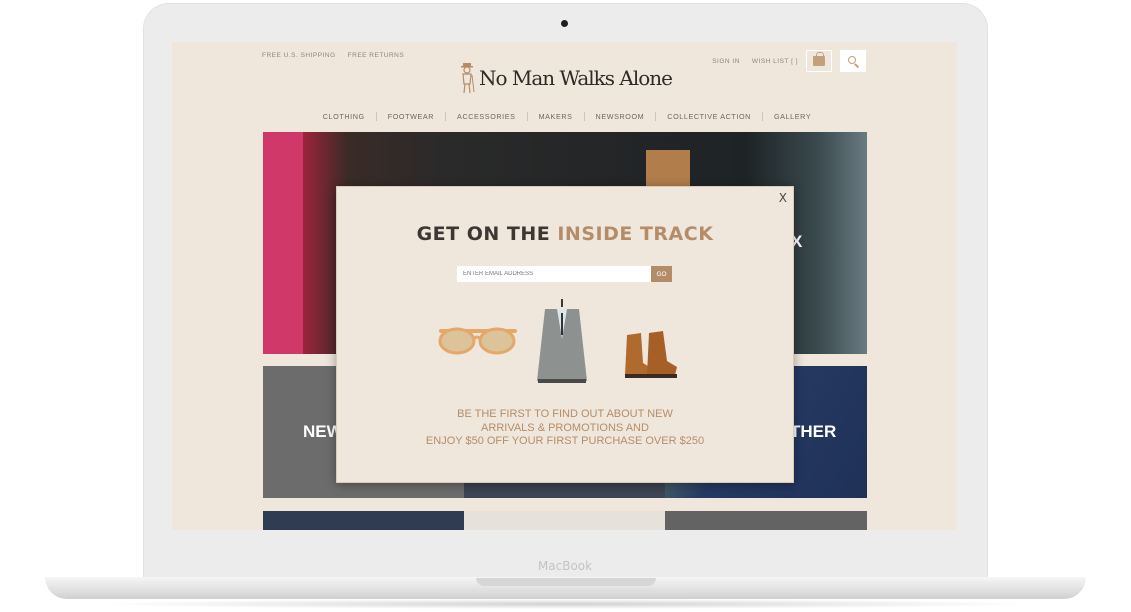 This screenshot has width=1131, height=612. Describe the element at coordinates (566, 582) in the screenshot. I see `laptop-notch` at that location.